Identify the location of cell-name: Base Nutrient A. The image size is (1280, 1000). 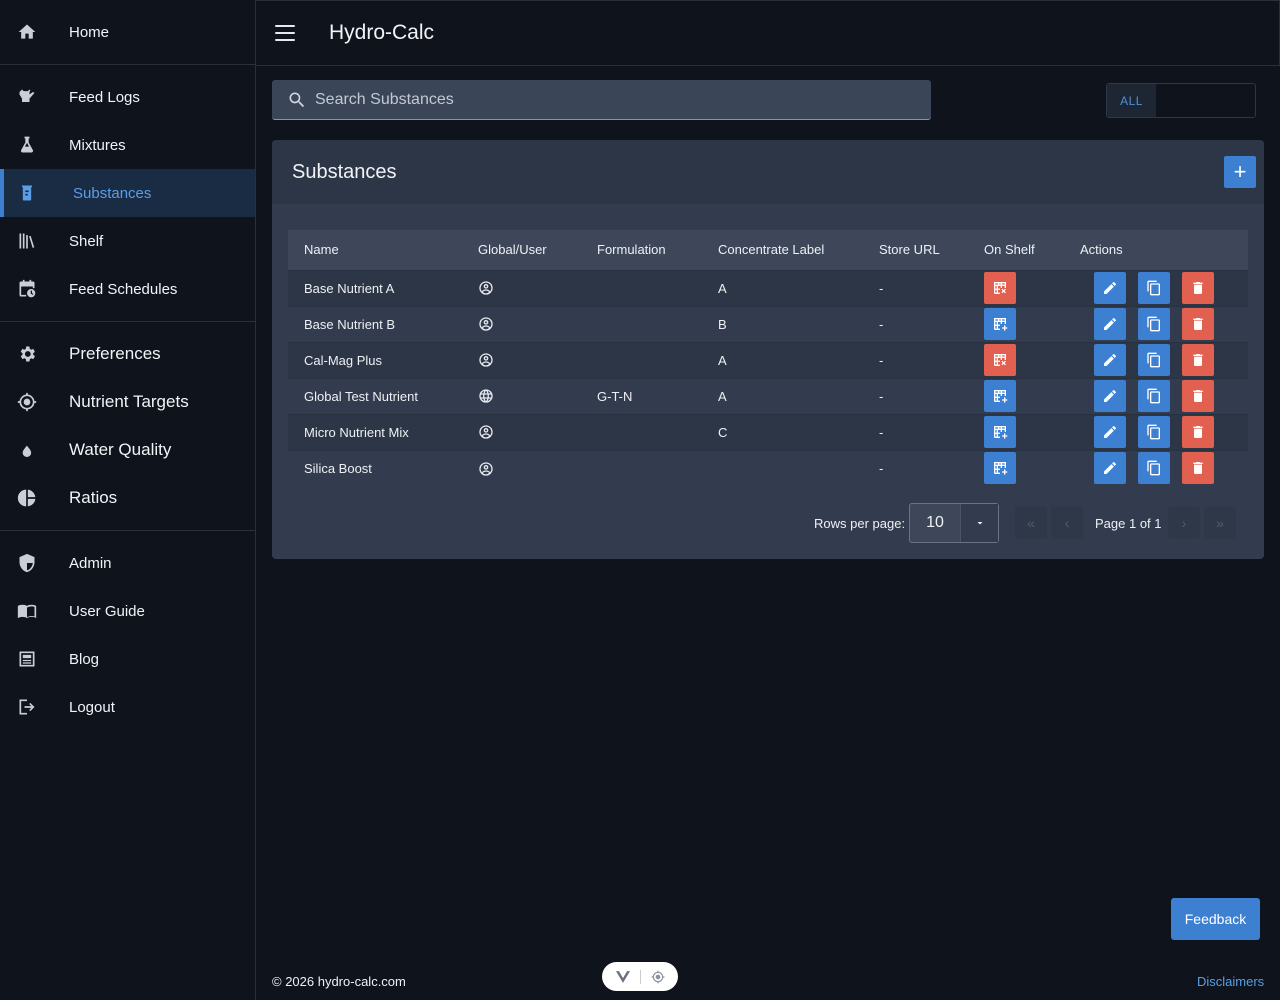
(349, 288).